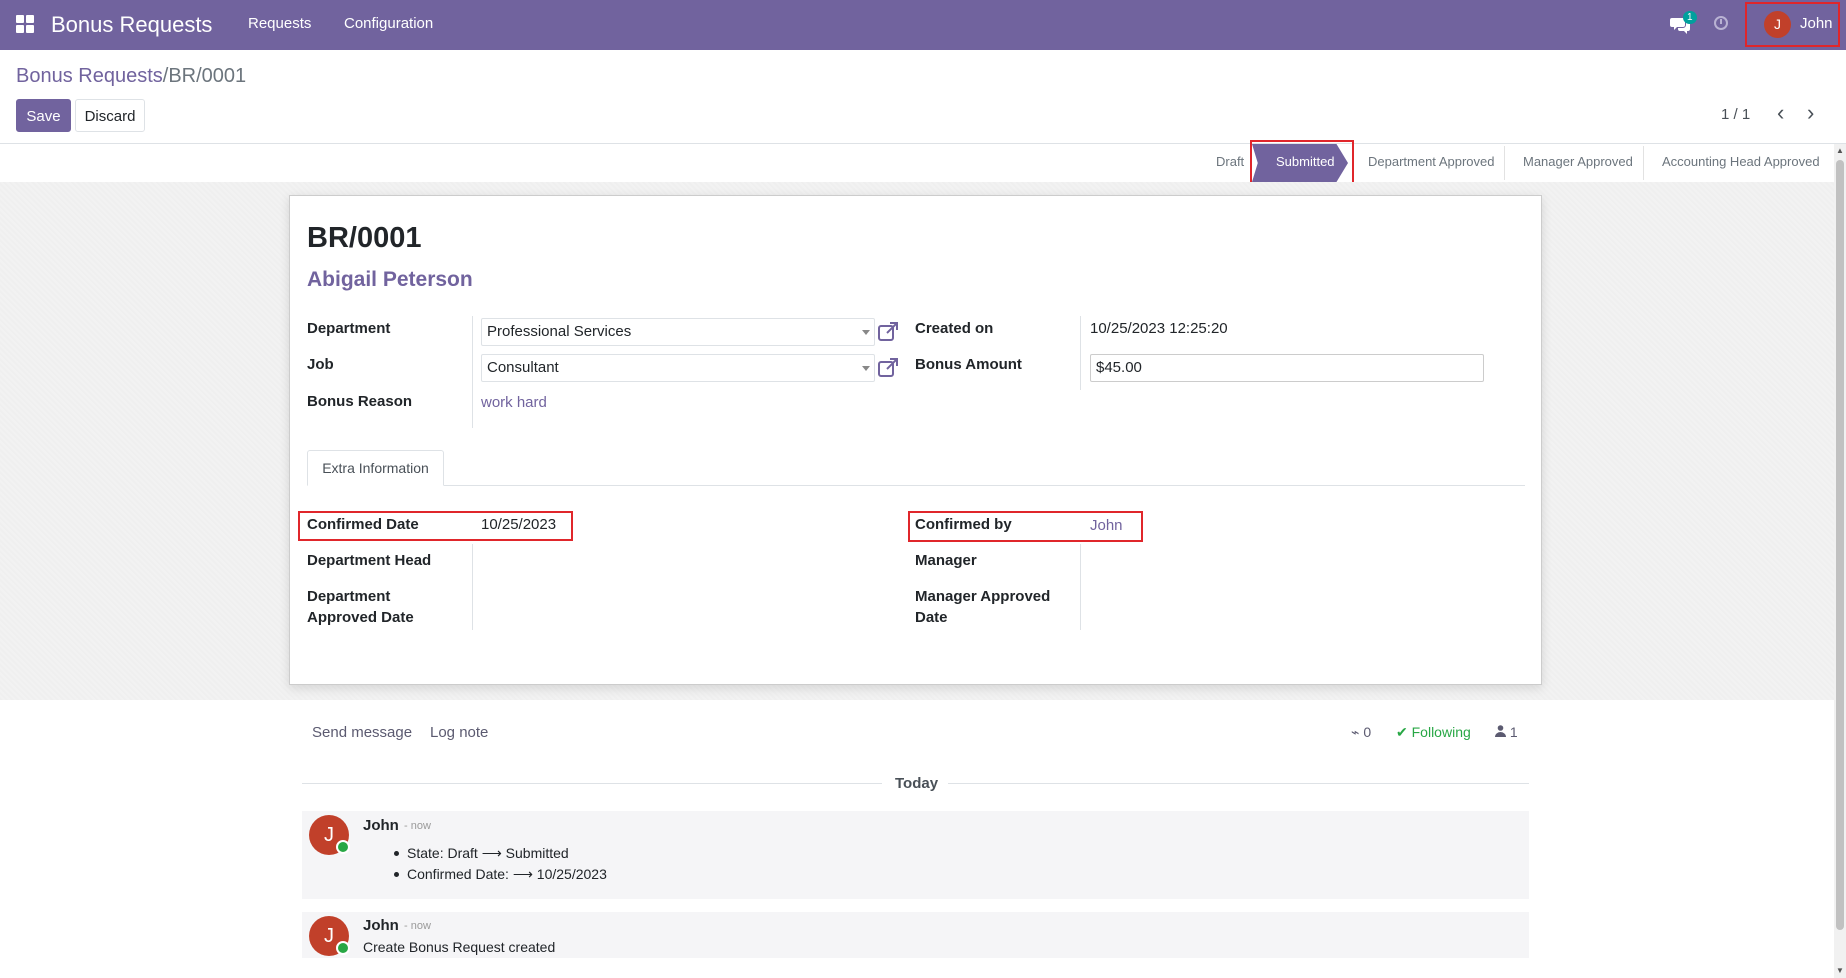  What do you see at coordinates (364, 238) in the screenshot?
I see `record-reference: BR/0001` at bounding box center [364, 238].